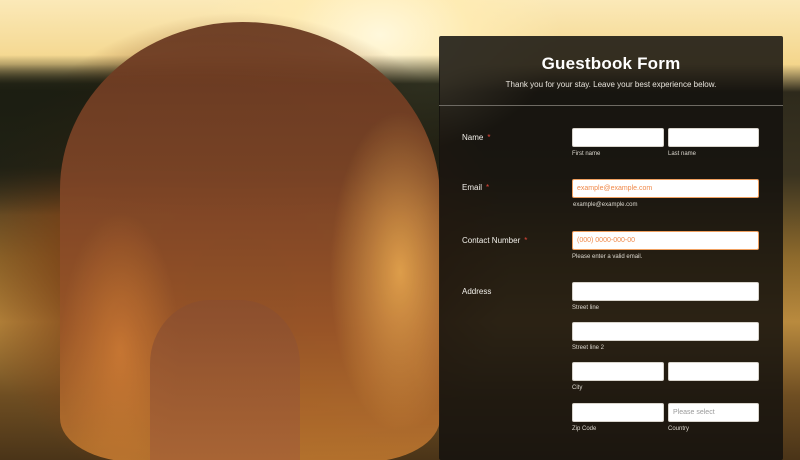 Image resolution: width=800 pixels, height=460 pixels. I want to click on name-required-mark: *, so click(489, 137).